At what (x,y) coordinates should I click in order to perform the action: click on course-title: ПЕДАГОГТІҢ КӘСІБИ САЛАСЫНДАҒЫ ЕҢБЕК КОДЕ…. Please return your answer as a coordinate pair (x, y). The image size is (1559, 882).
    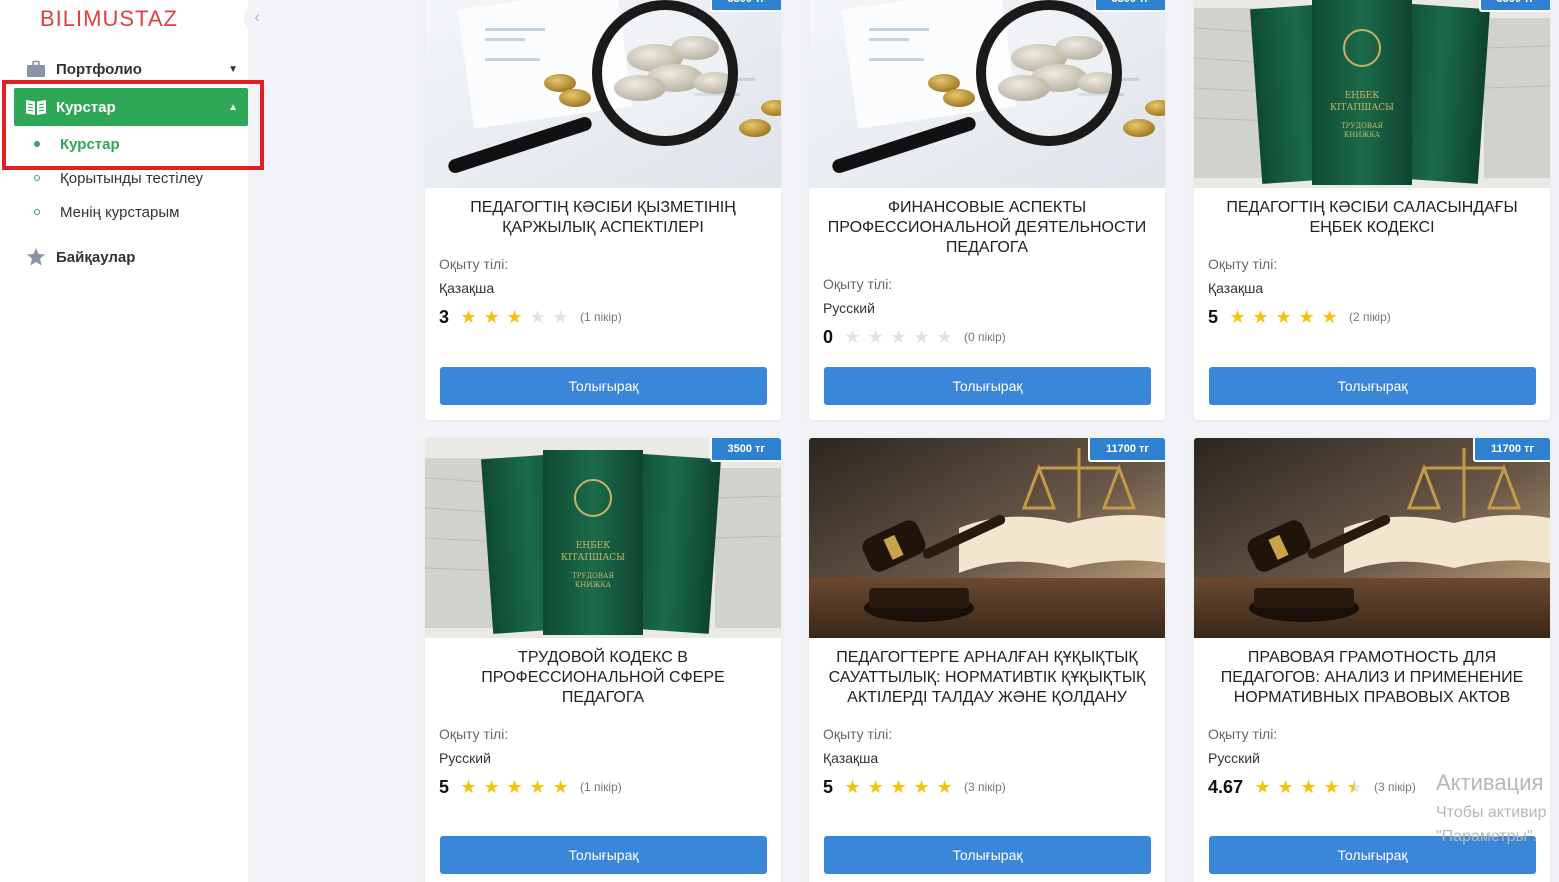
    Looking at the image, I should click on (1372, 218).